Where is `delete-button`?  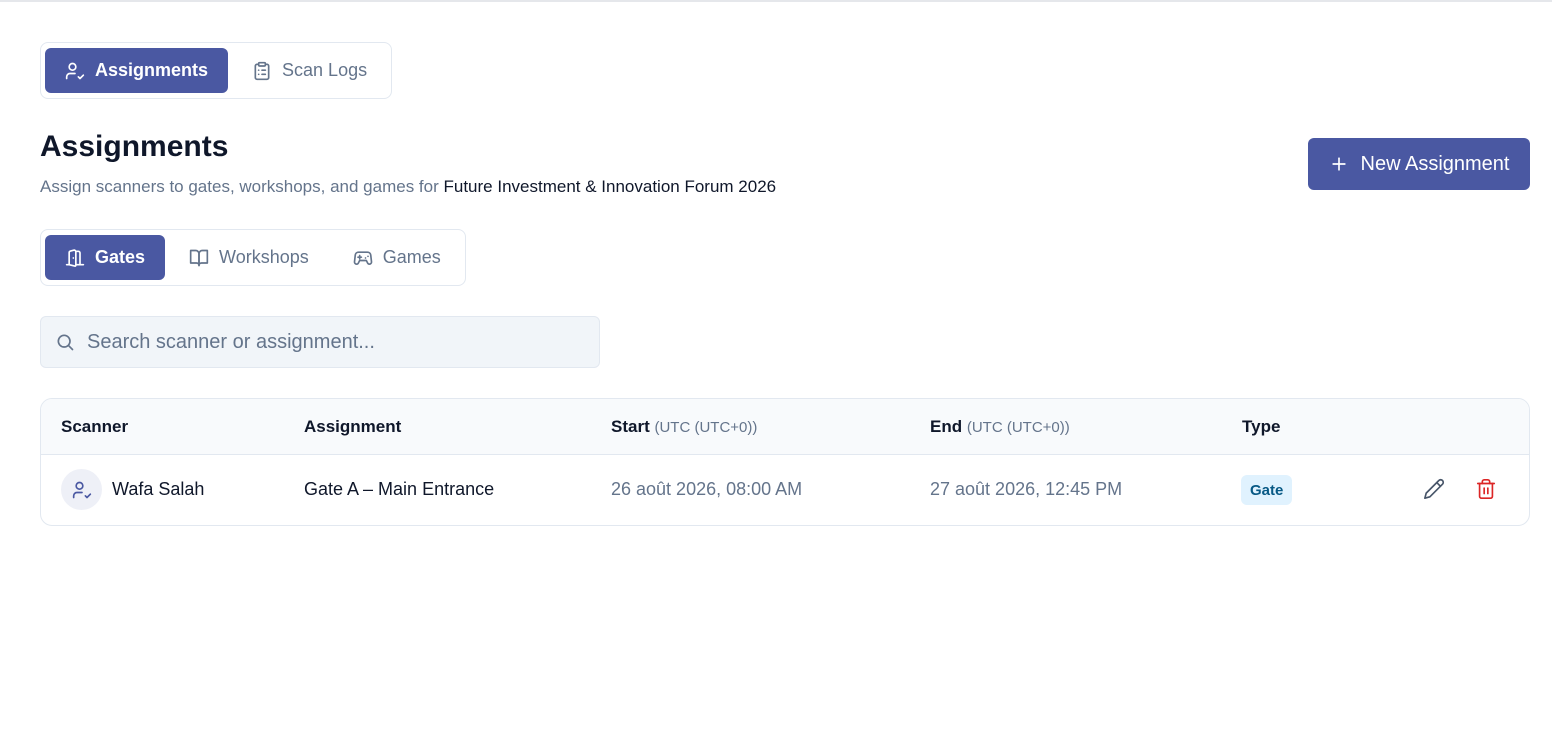
delete-button is located at coordinates (1486, 489).